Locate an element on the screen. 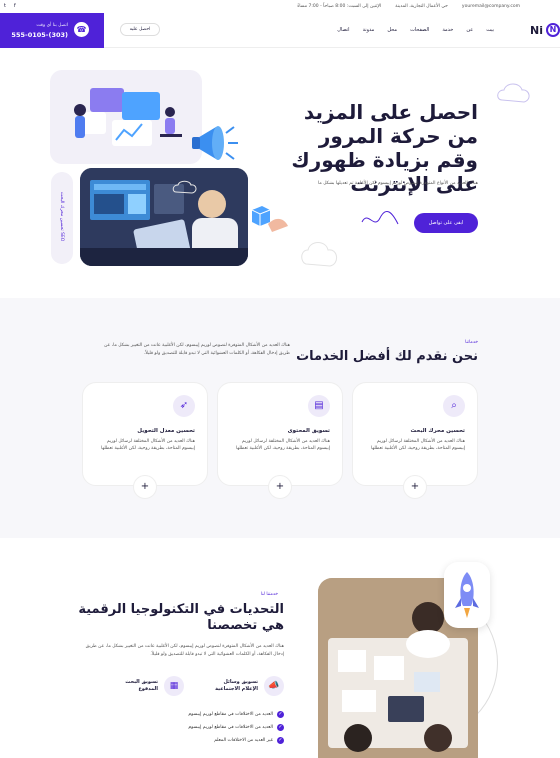 This screenshot has width=560, height=758. logo-text: Ni is located at coordinates (536, 30).